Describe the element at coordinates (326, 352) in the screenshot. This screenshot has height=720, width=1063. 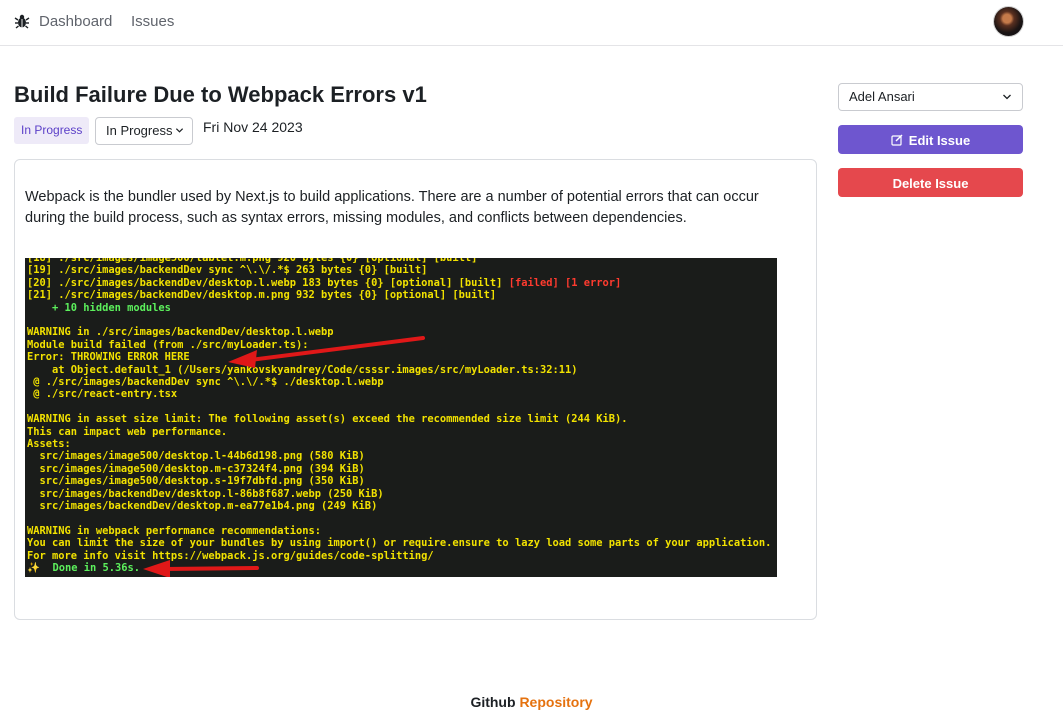
I see `red-arrow-error` at that location.